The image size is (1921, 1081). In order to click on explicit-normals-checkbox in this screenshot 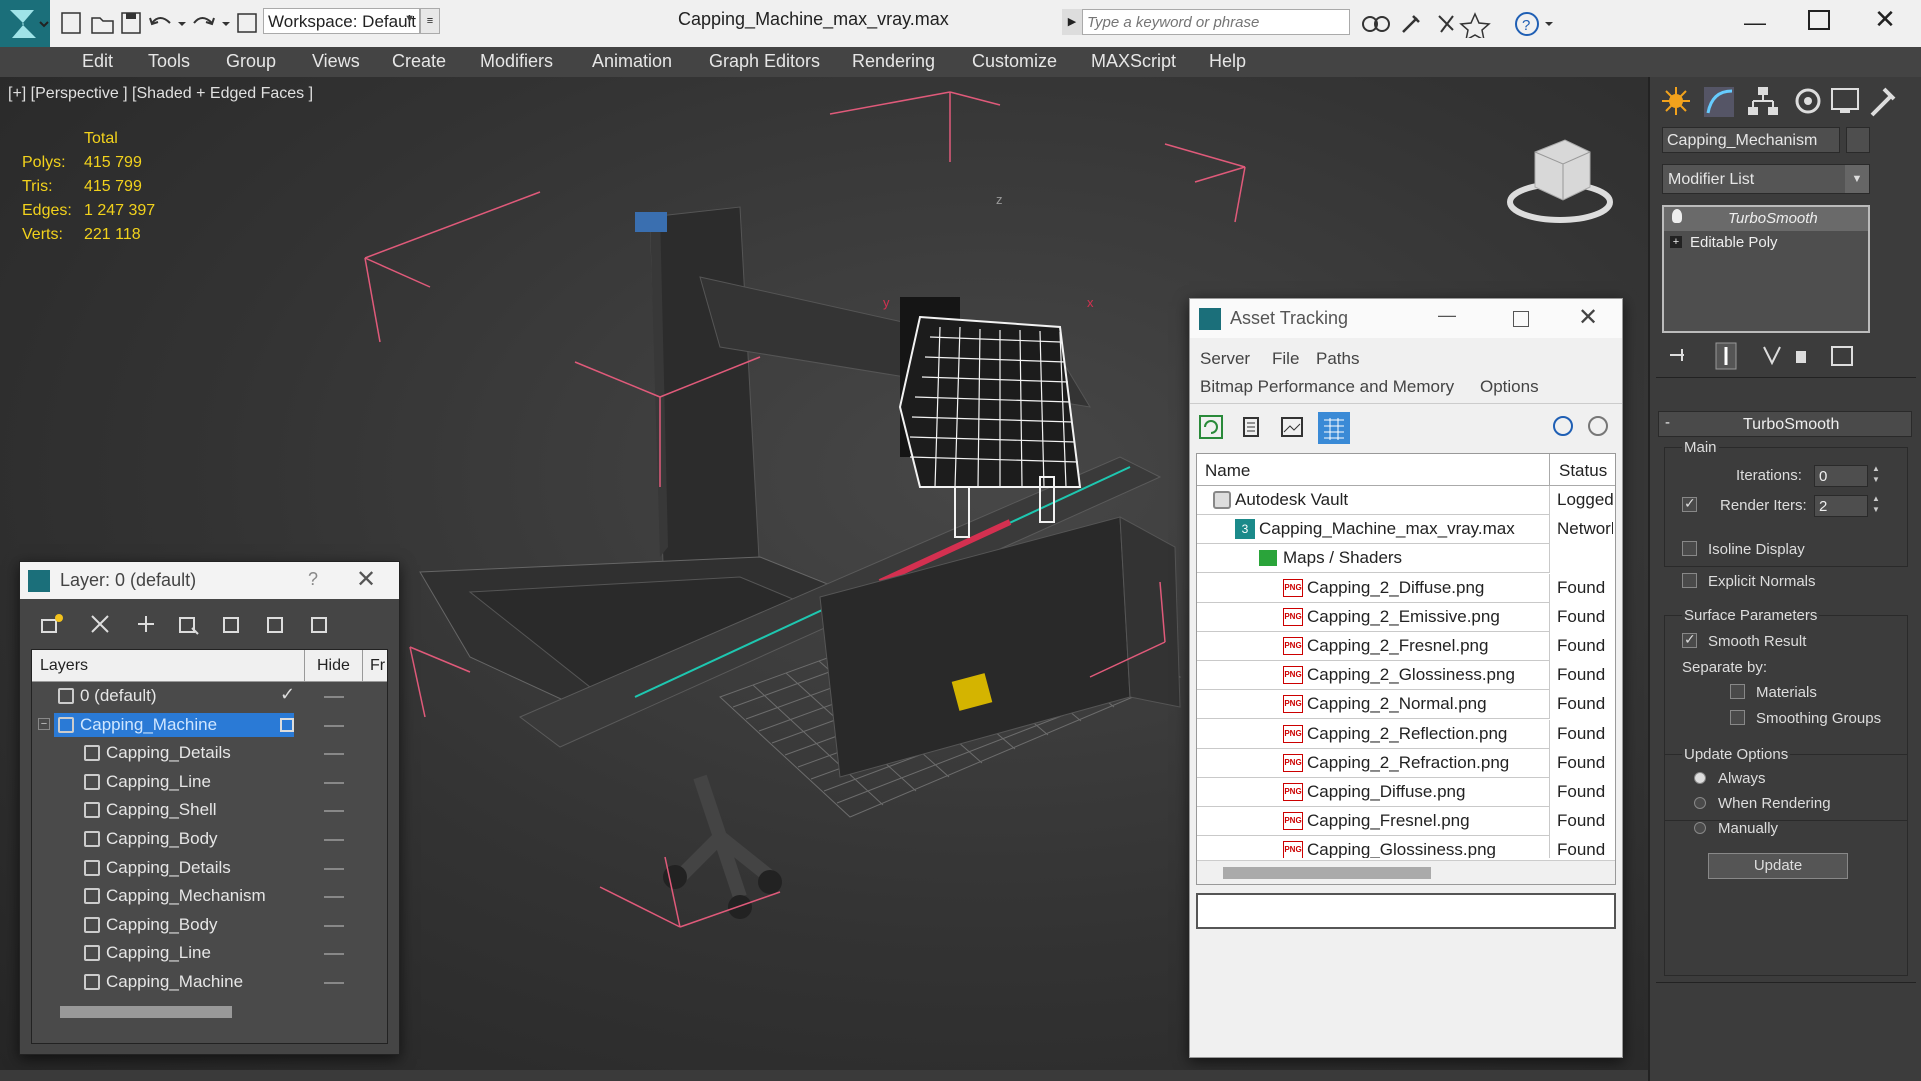, I will do `click(1689, 580)`.